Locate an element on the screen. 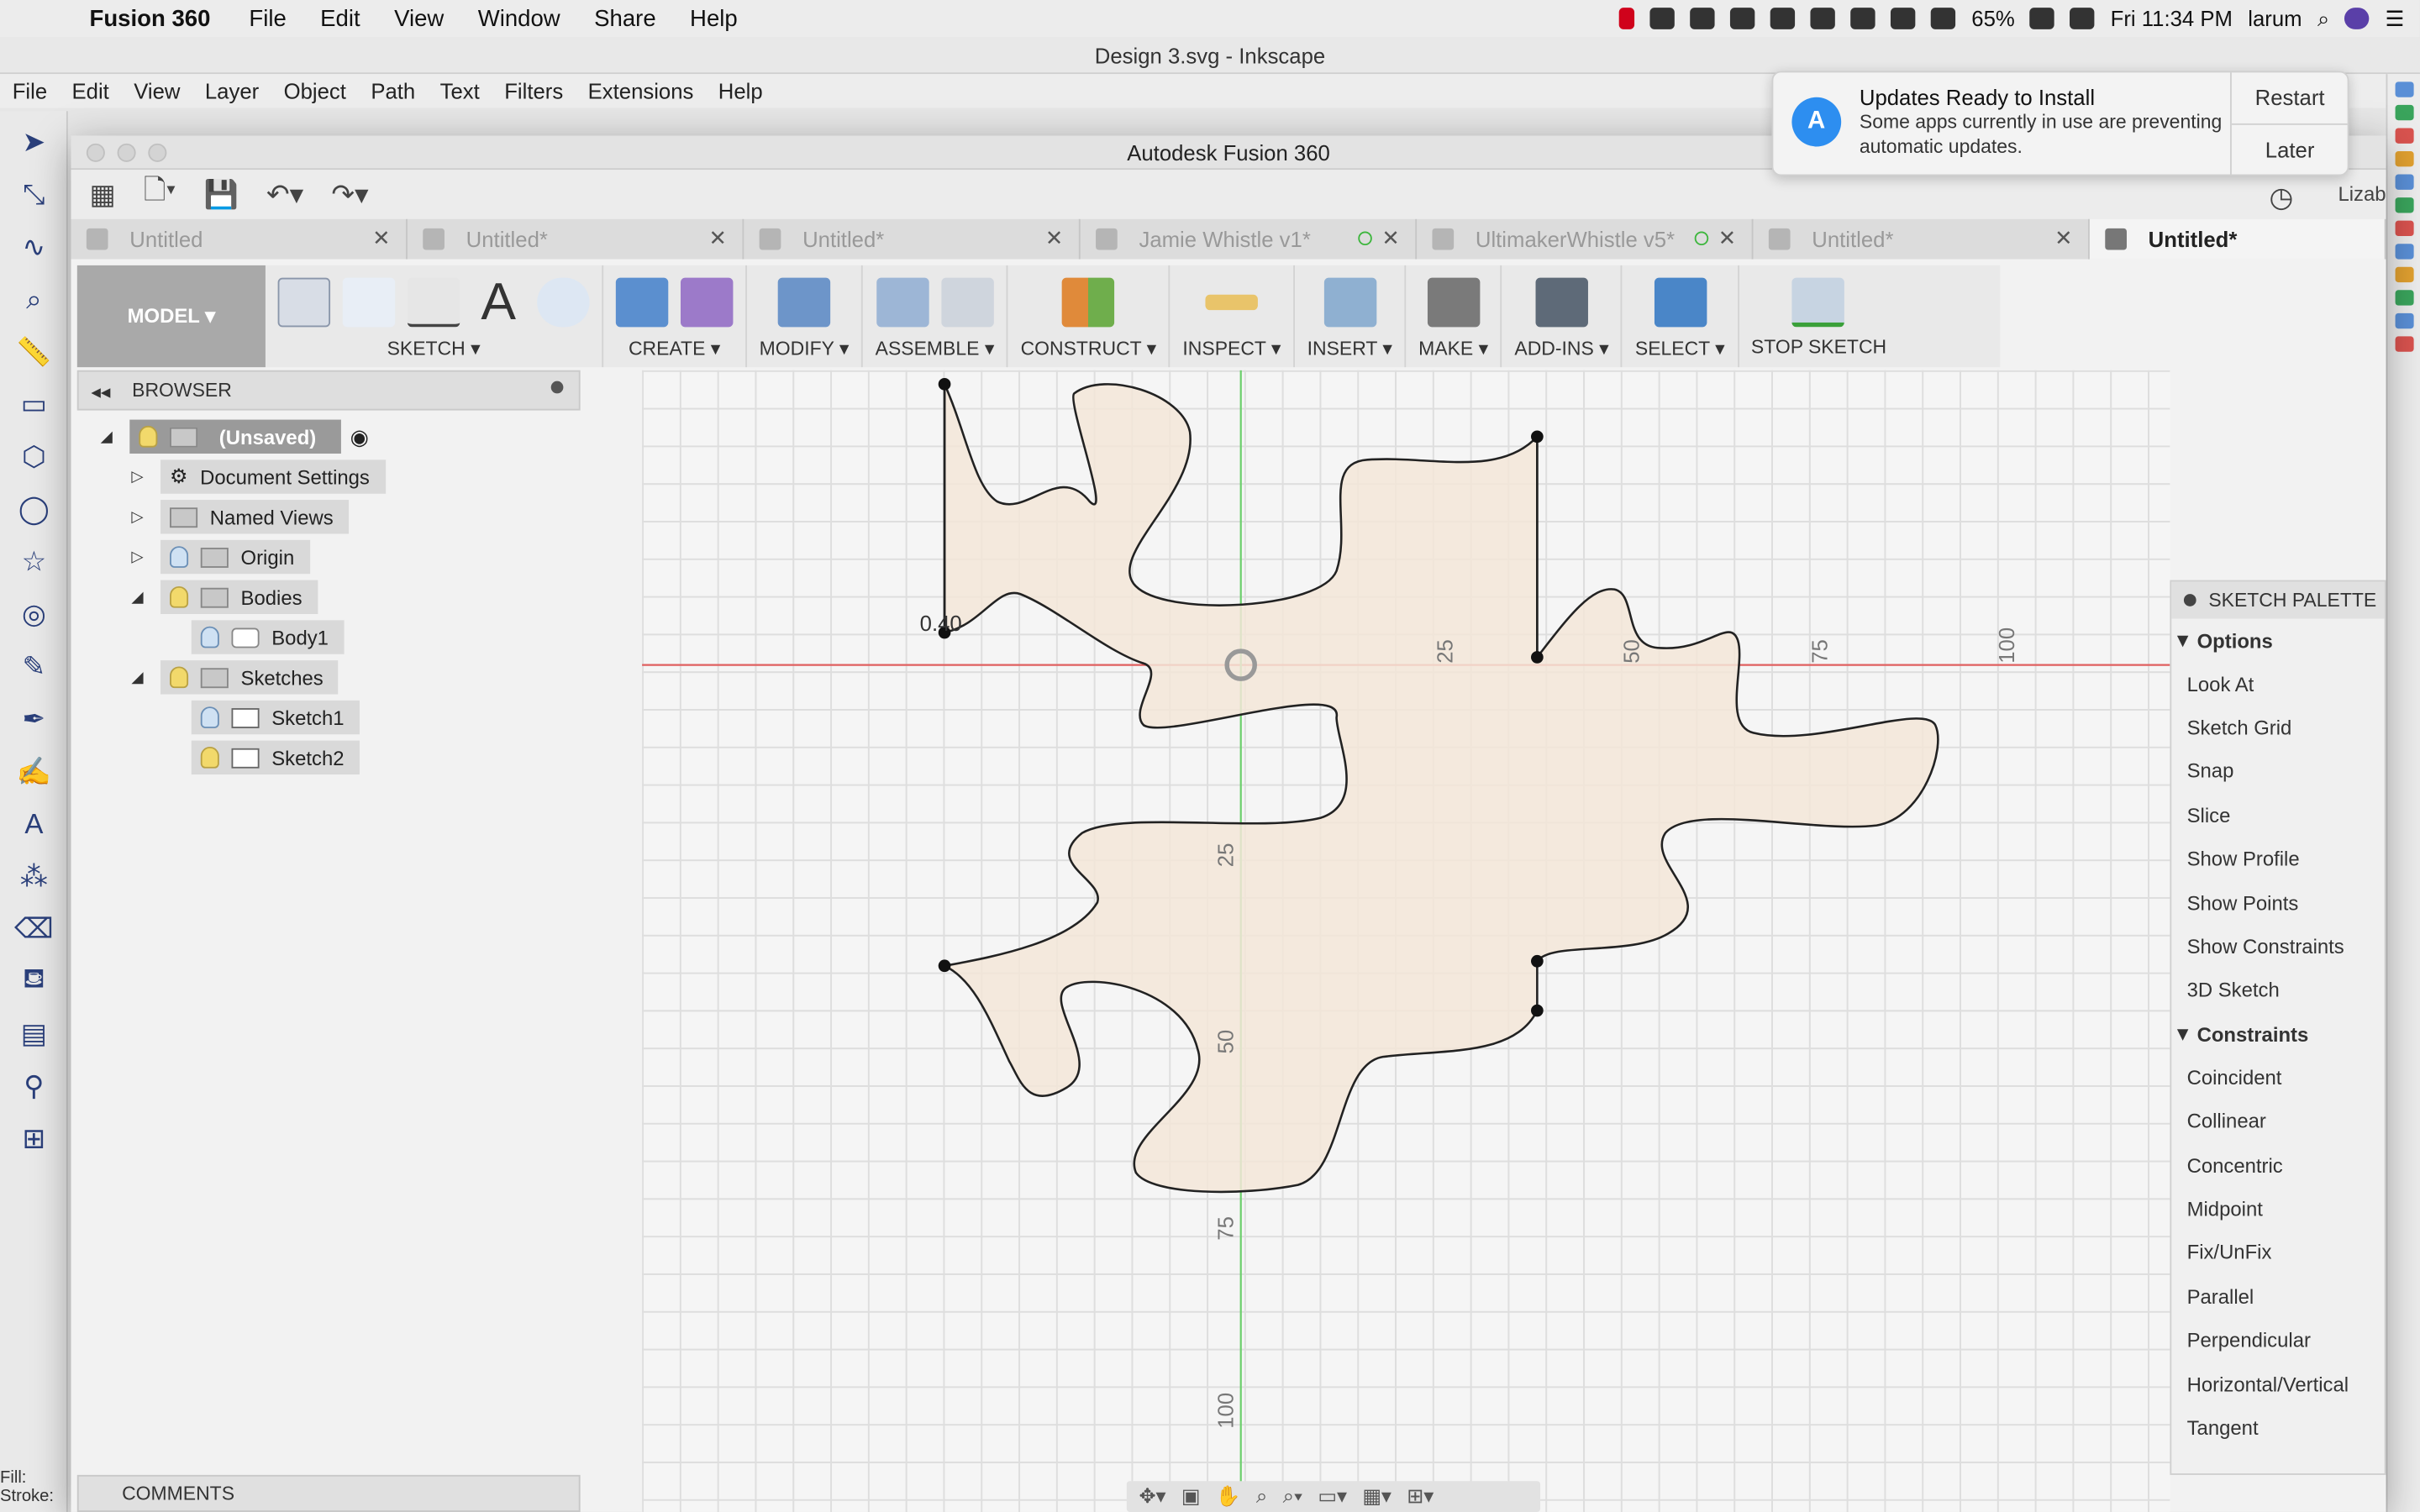 The width and height of the screenshot is (2420, 1512). constraint-perpendicular: Perpendicular is located at coordinates (2277, 1340).